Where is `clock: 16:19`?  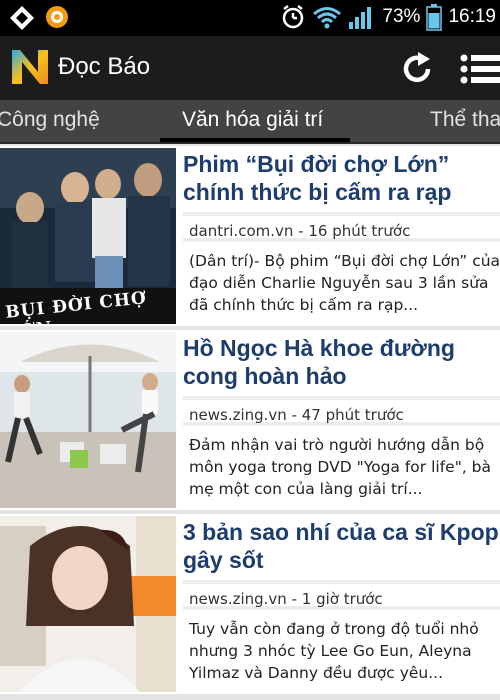 clock: 16:19 is located at coordinates (472, 16).